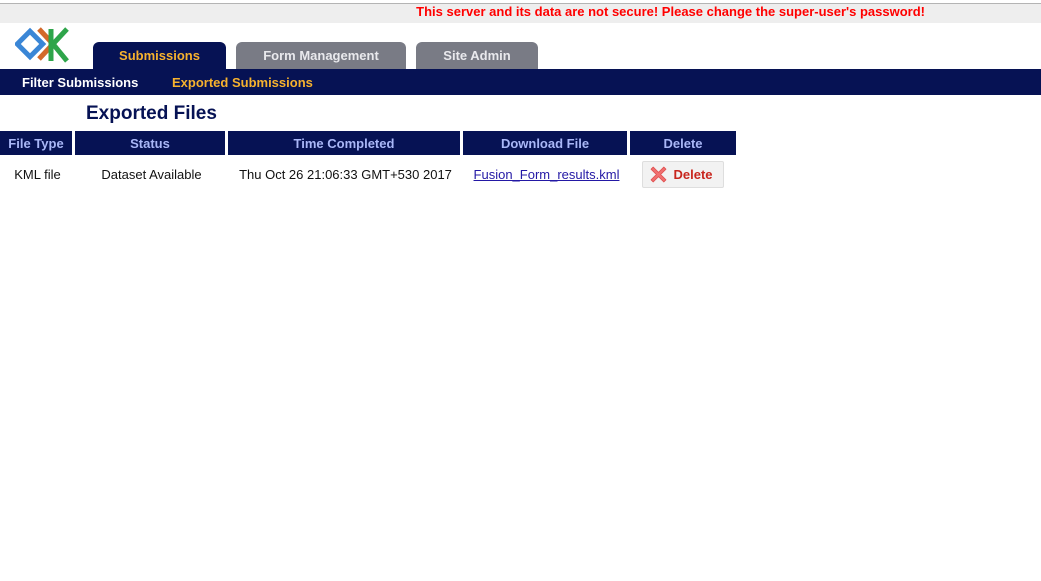 This screenshot has width=1041, height=581. Describe the element at coordinates (242, 82) in the screenshot. I see `subnav-exported-submissions: Exported Submissions` at that location.